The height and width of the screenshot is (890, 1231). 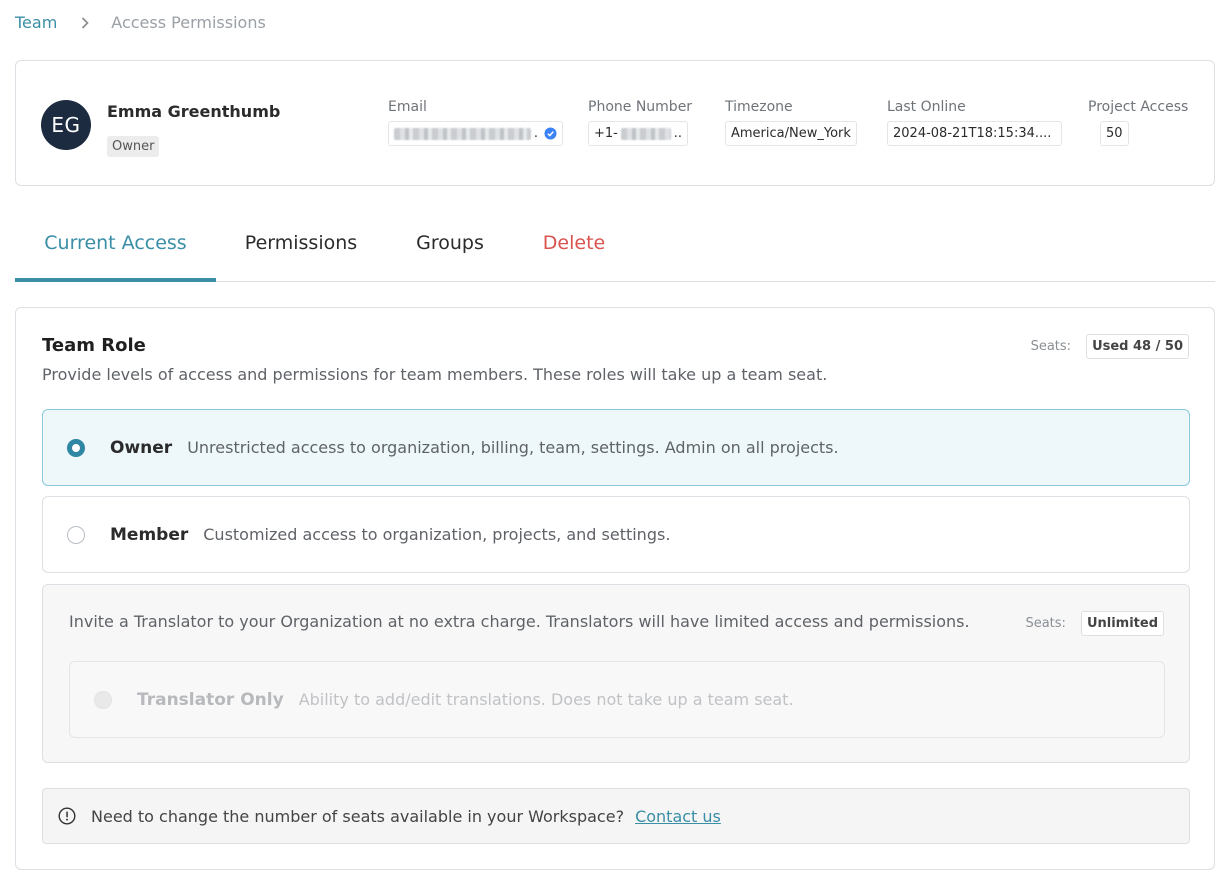 I want to click on phone-field: Phone Number +1- .., so click(x=640, y=122).